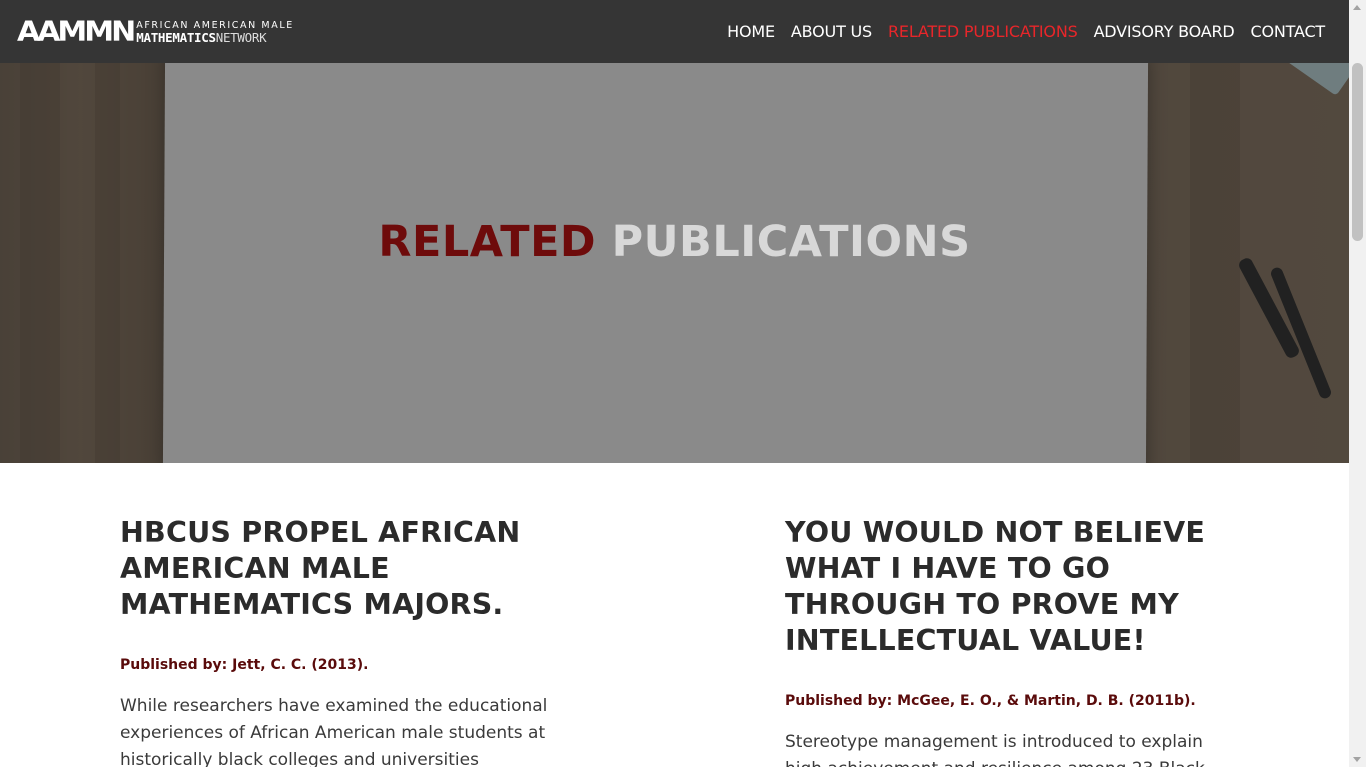 Image resolution: width=1366 pixels, height=767 pixels. What do you see at coordinates (791, 242) in the screenshot?
I see `hero-title-rest: PUBLICATIONS` at bounding box center [791, 242].